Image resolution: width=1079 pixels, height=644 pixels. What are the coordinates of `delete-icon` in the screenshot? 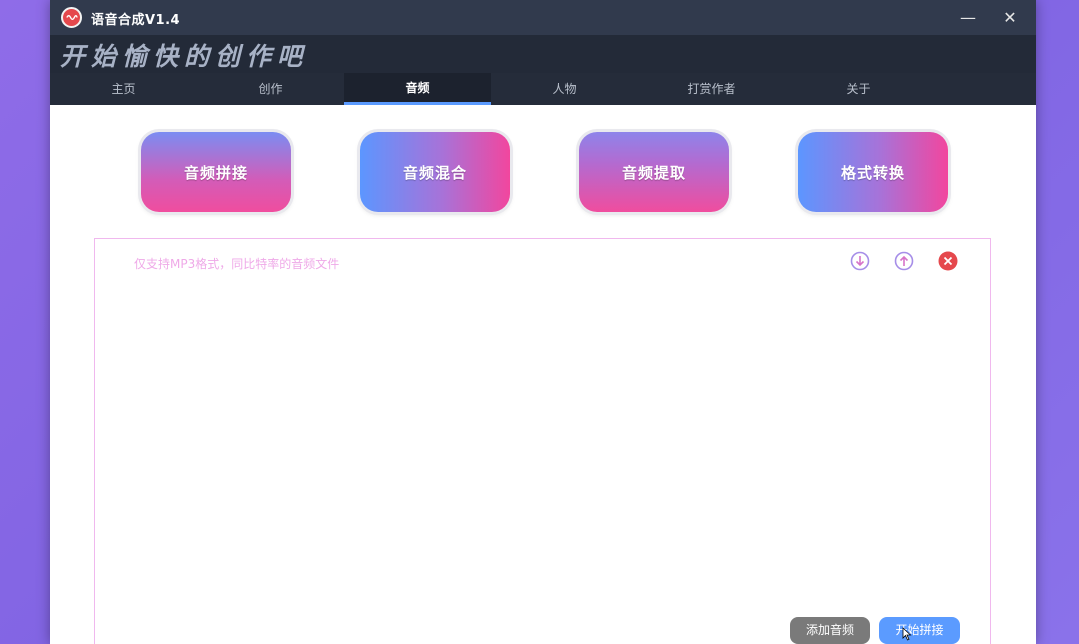 It's located at (948, 261).